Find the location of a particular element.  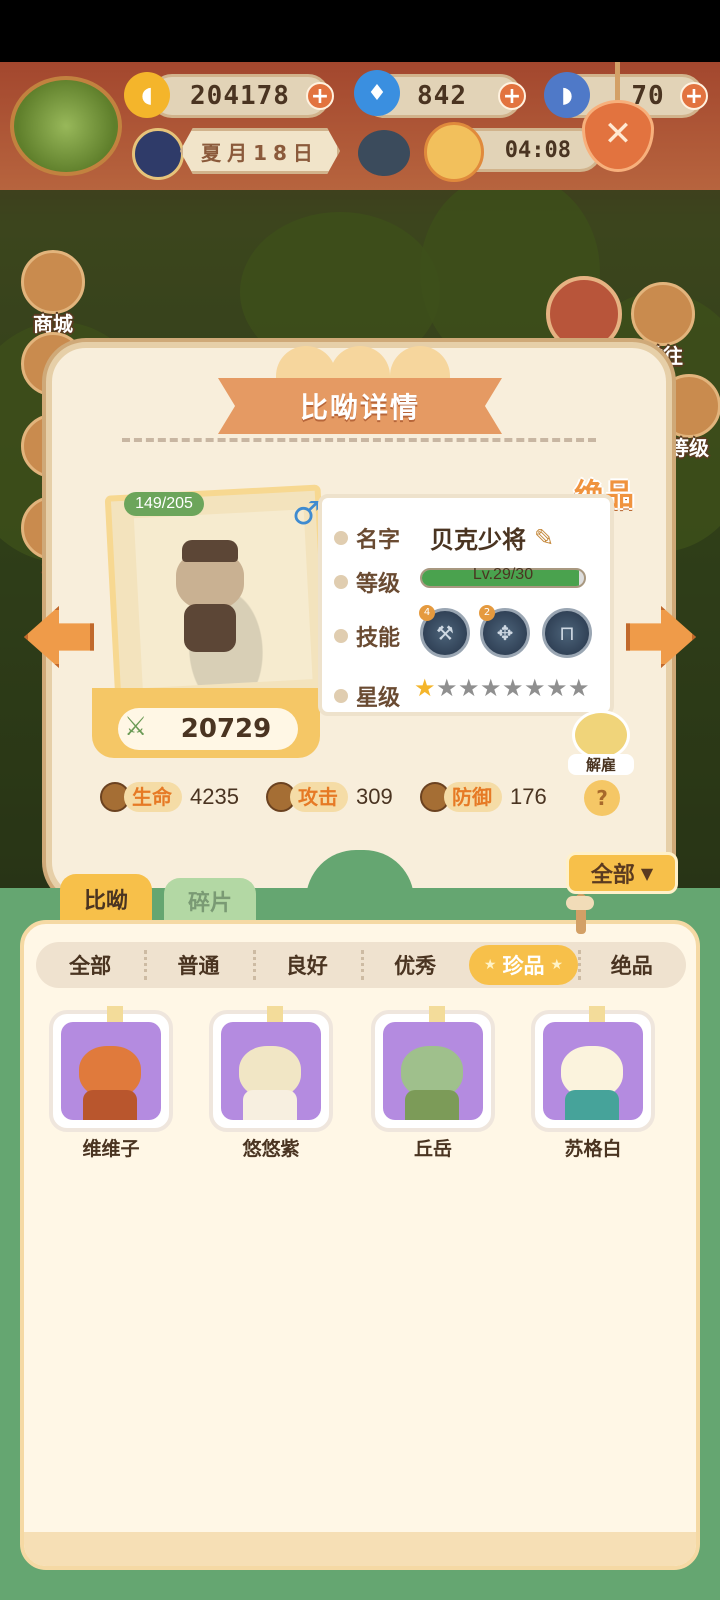

gold-value: 204178 is located at coordinates (240, 96).